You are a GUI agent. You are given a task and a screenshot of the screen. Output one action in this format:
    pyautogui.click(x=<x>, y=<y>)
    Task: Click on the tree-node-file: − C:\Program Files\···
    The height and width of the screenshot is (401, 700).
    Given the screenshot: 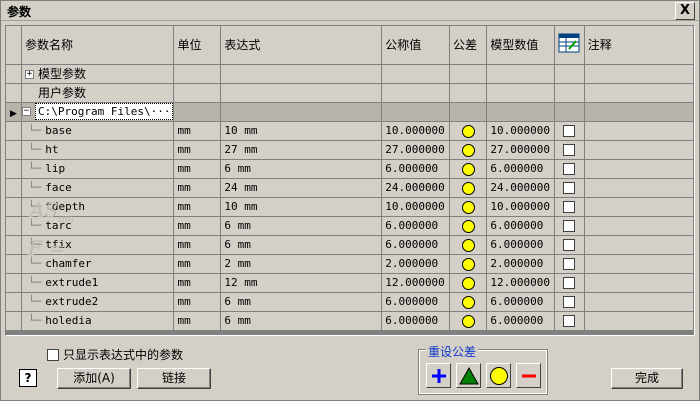 What is the action you would take?
    pyautogui.click(x=98, y=112)
    